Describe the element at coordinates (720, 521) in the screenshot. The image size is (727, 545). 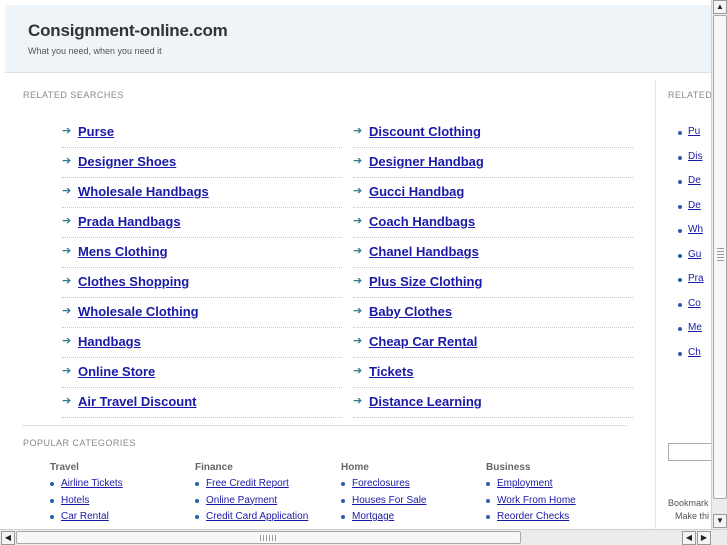
I see `scroll-down-icon: ▼` at that location.